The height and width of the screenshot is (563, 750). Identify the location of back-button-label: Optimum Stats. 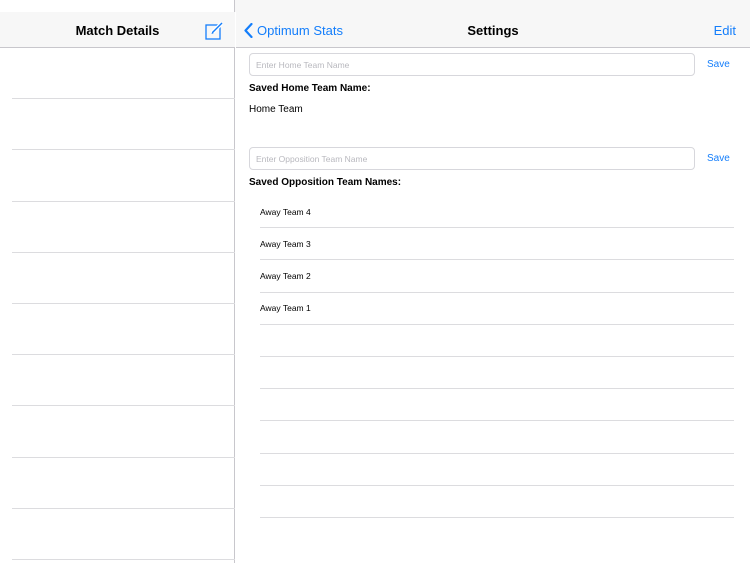
(300, 30).